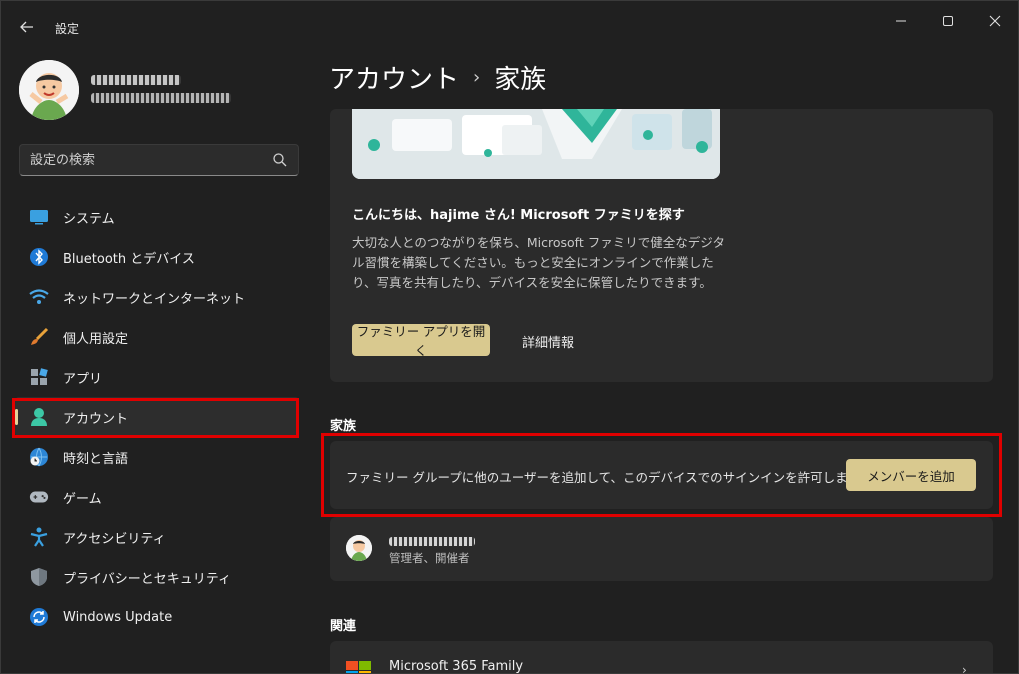  I want to click on sidebar-item-bluetooth: Bluetooth とデバイス, so click(157, 257).